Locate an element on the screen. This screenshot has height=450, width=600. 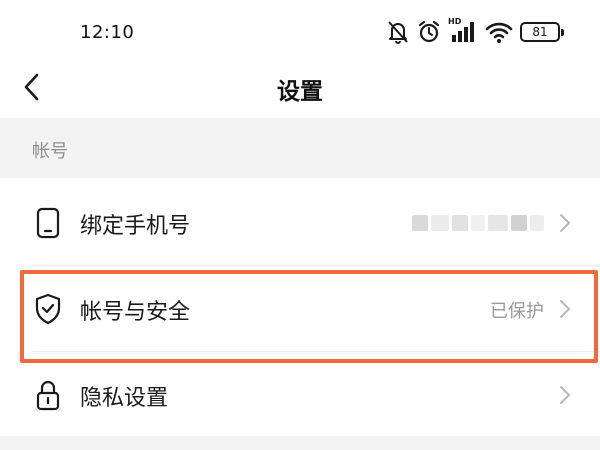
battery-level: 81 is located at coordinates (540, 32).